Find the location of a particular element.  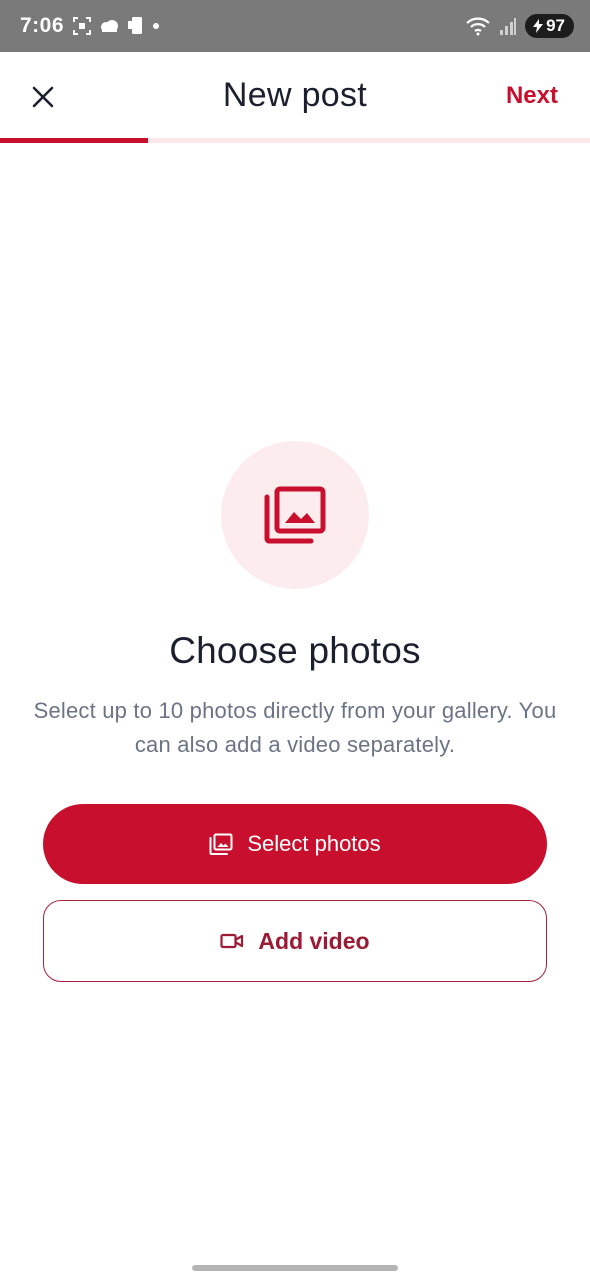

page-title: New post is located at coordinates (295, 95).